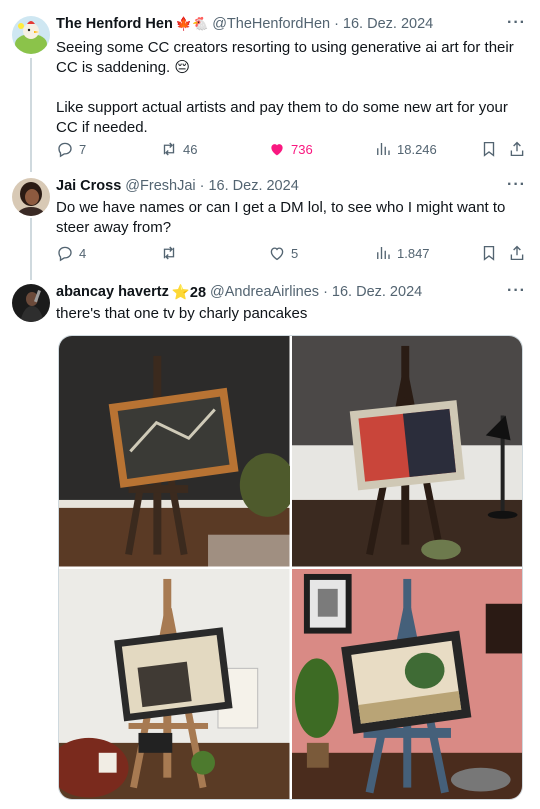  Describe the element at coordinates (182, 313) in the screenshot. I see `tweet-text: there's that one tv by charly pancakes` at that location.